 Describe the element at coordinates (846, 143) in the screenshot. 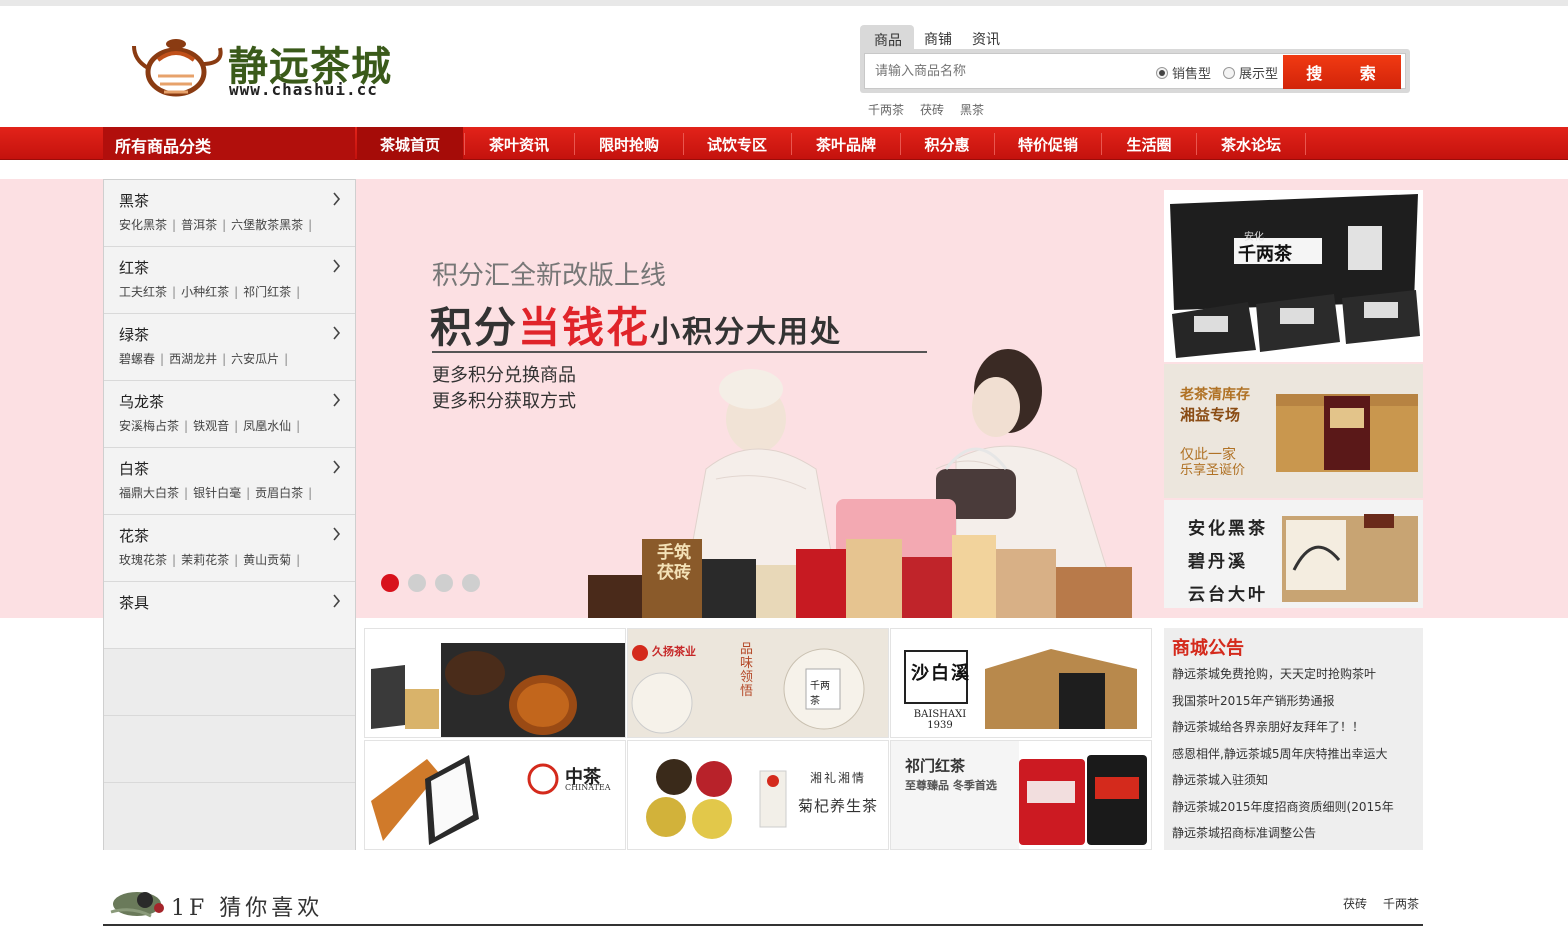

I see `nav-item-brands: 茶叶品牌` at that location.